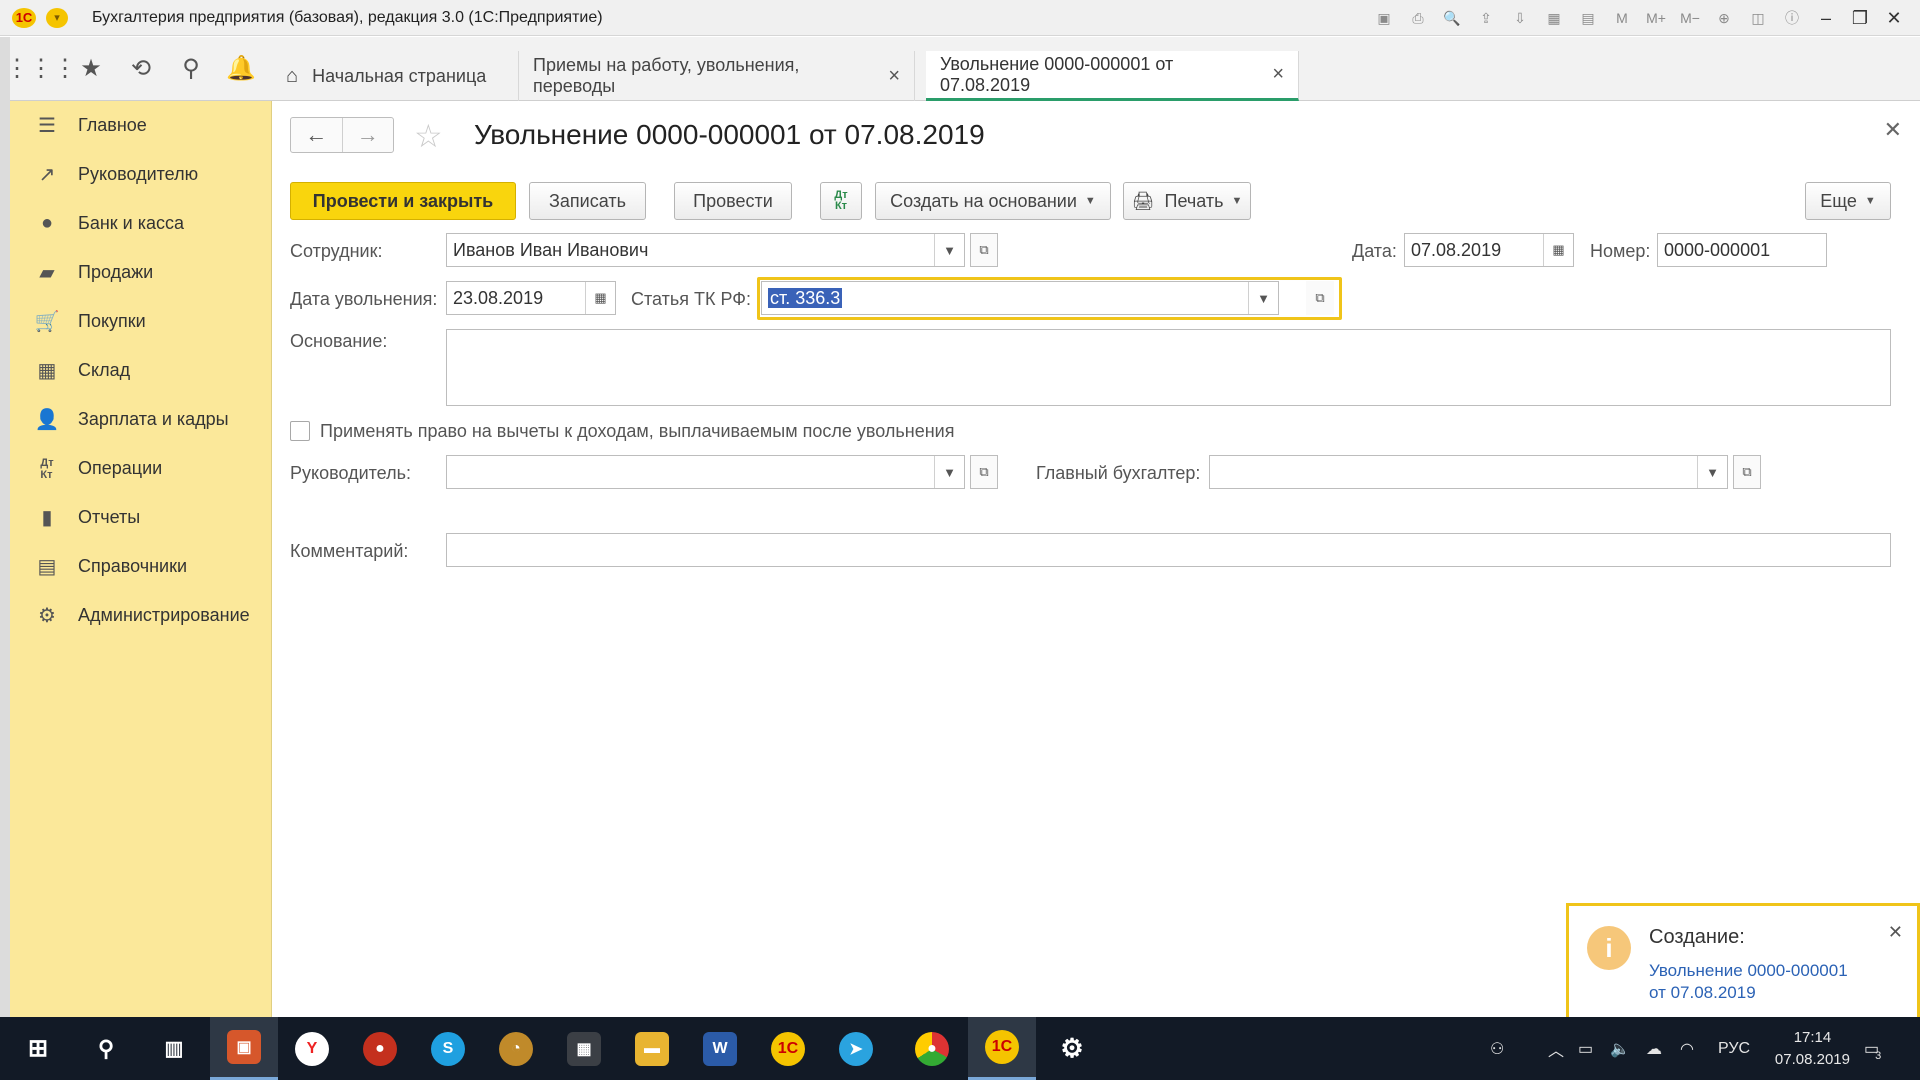 Image resolution: width=1920 pixels, height=1080 pixels. I want to click on reason-textarea, so click(1168, 367).